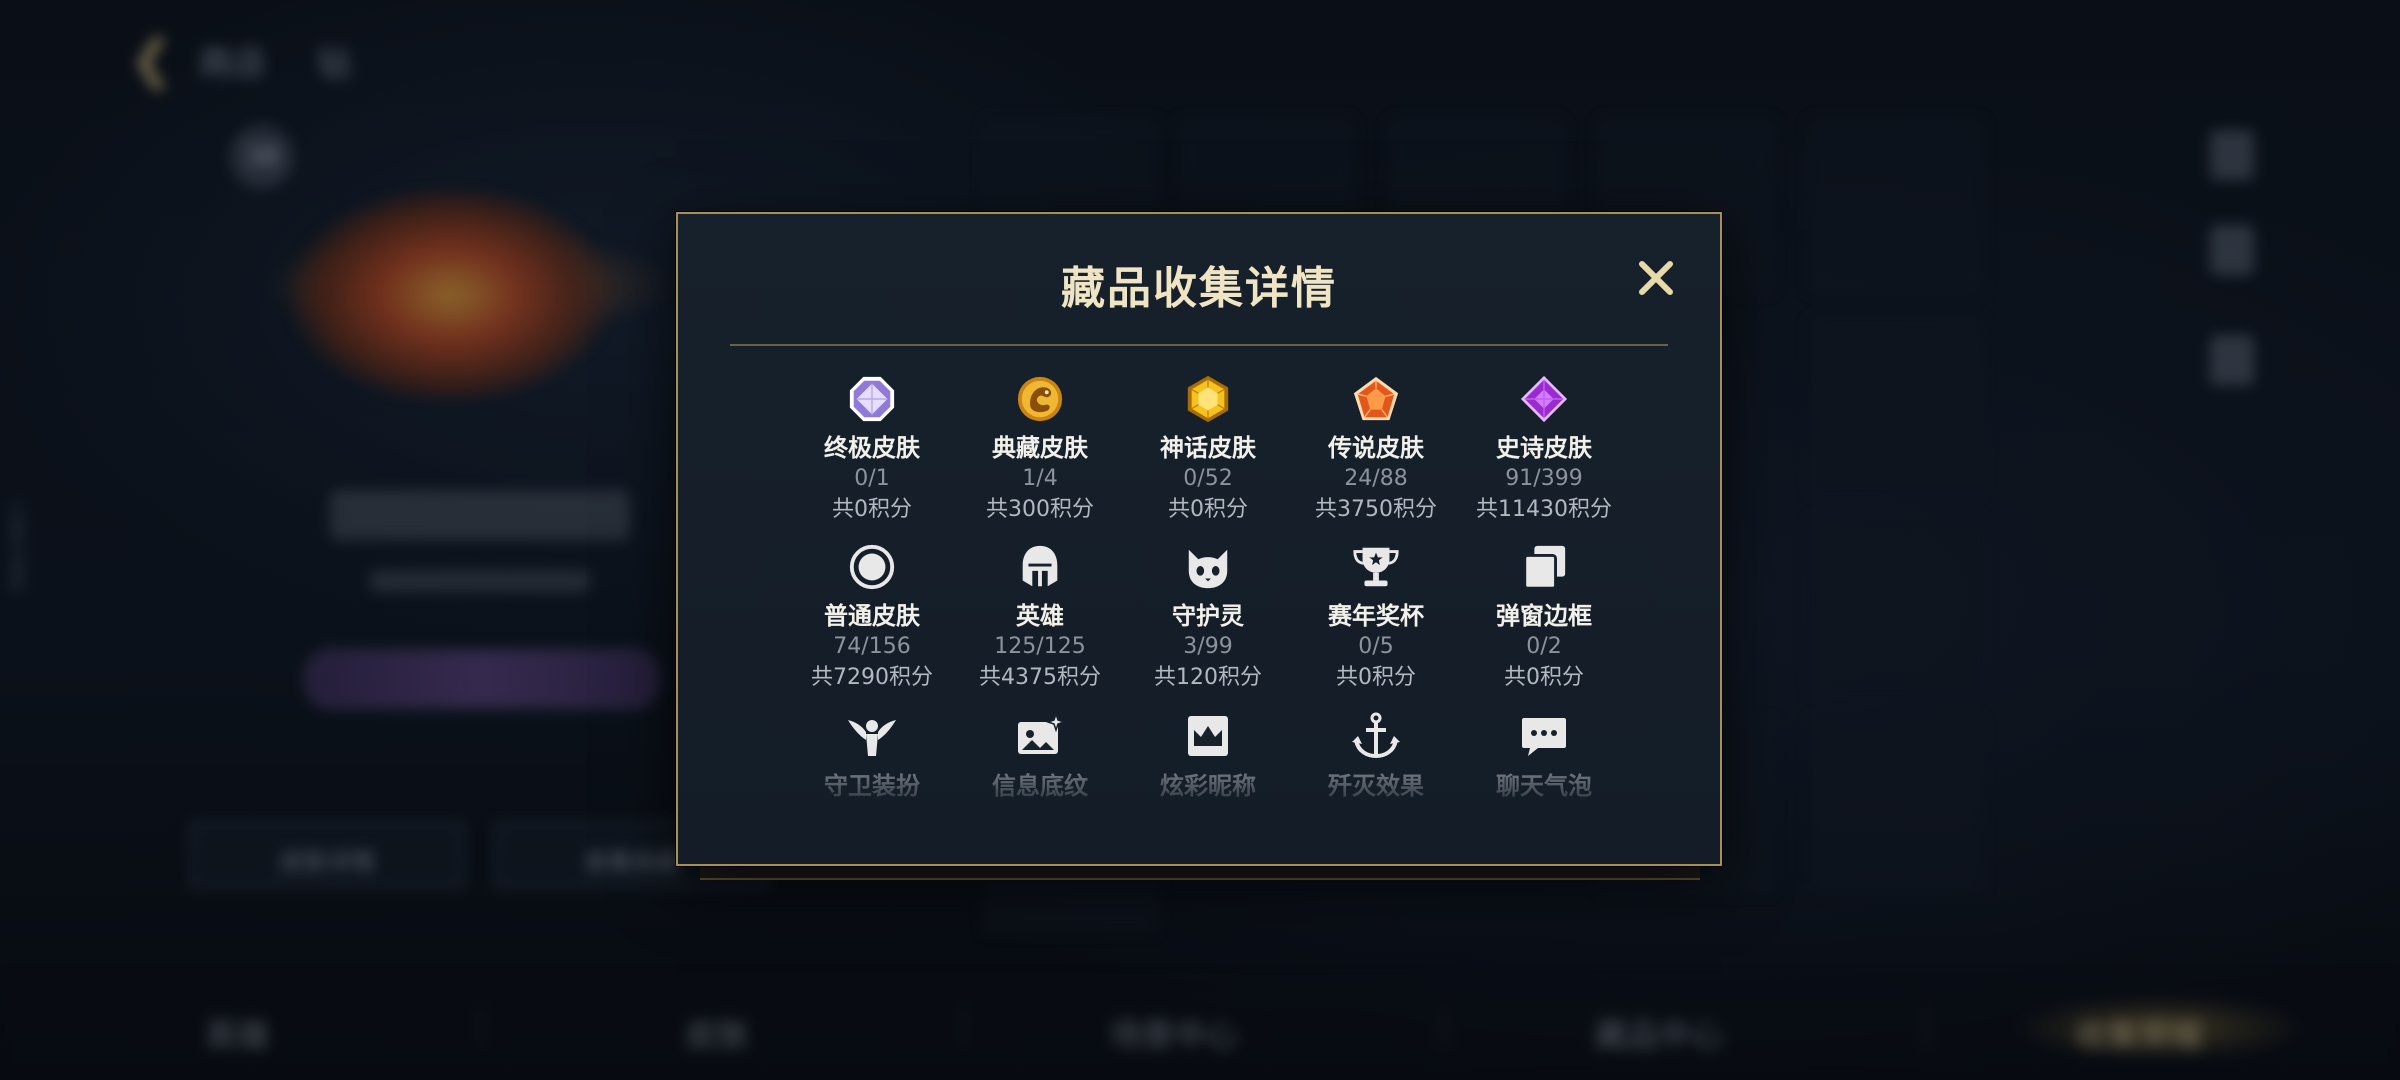  Describe the element at coordinates (334, 63) in the screenshot. I see `back-extra-label: 钻` at that location.